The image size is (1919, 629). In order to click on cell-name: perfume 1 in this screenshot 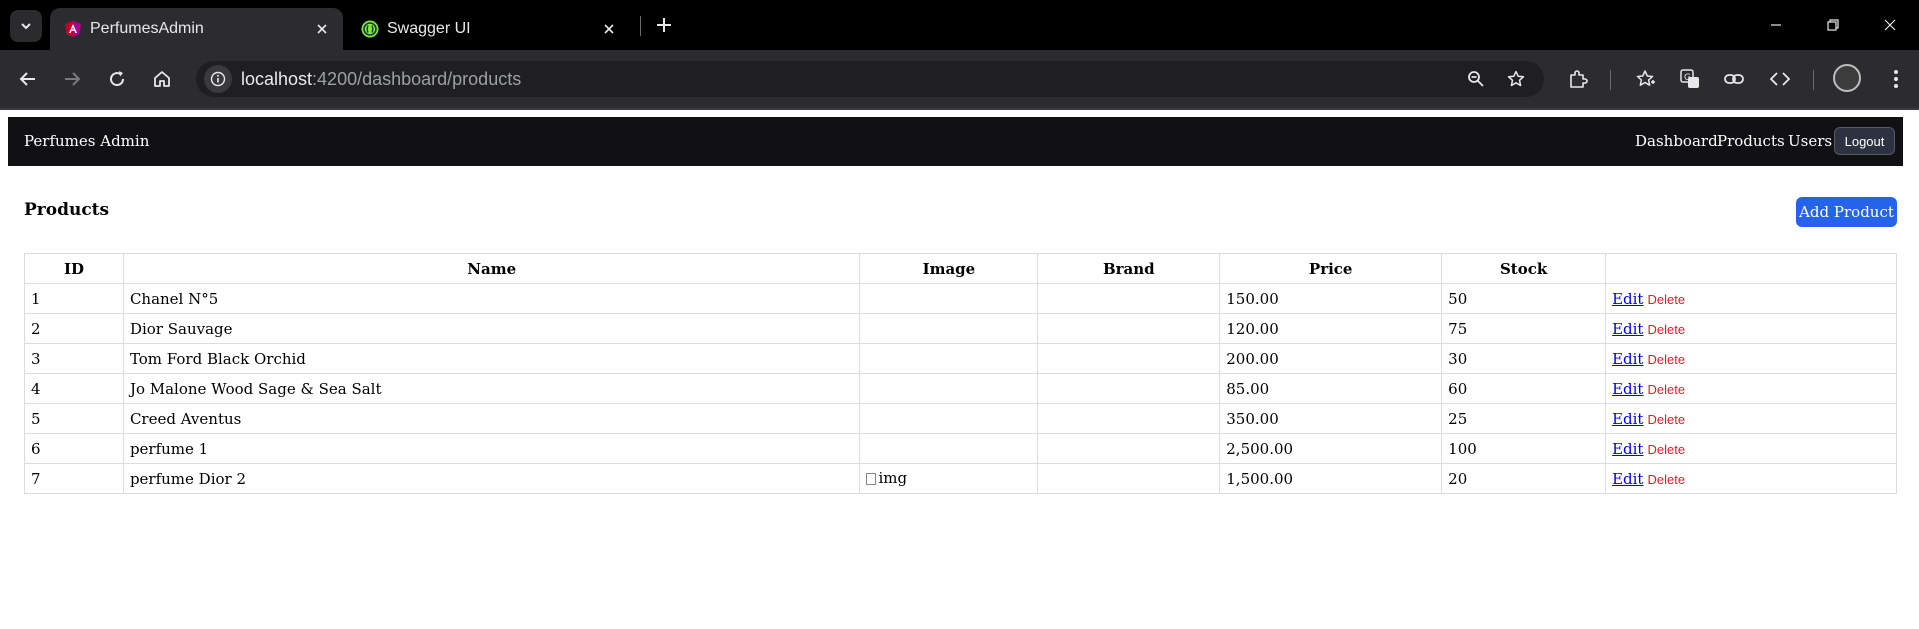, I will do `click(491, 448)`.